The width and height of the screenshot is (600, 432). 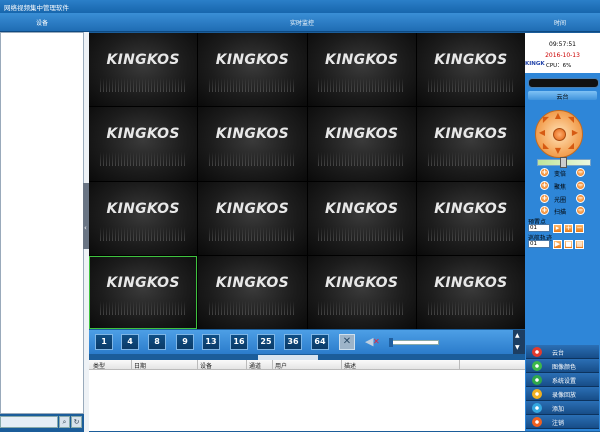 I want to click on focus-near-button: +, so click(x=544, y=185).